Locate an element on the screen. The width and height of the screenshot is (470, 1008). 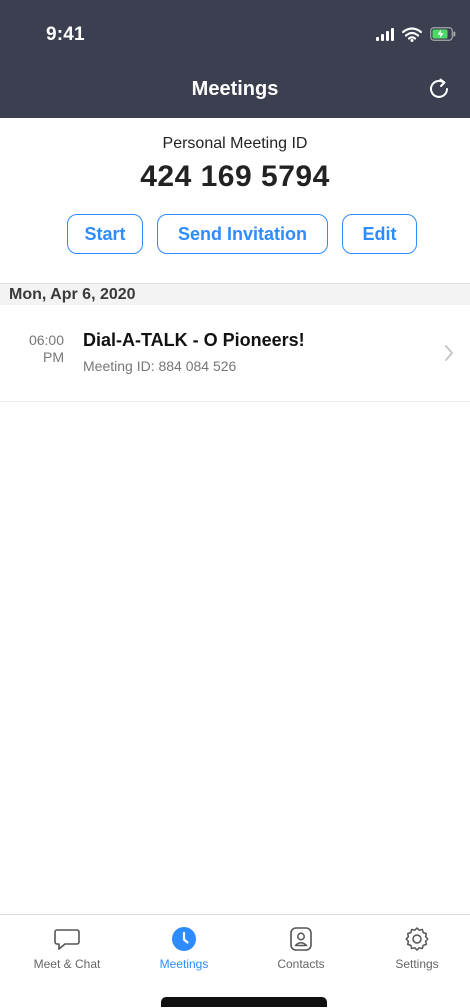
tab-bar: Meet & Chat Meetings Contacts Settings is located at coordinates (235, 961).